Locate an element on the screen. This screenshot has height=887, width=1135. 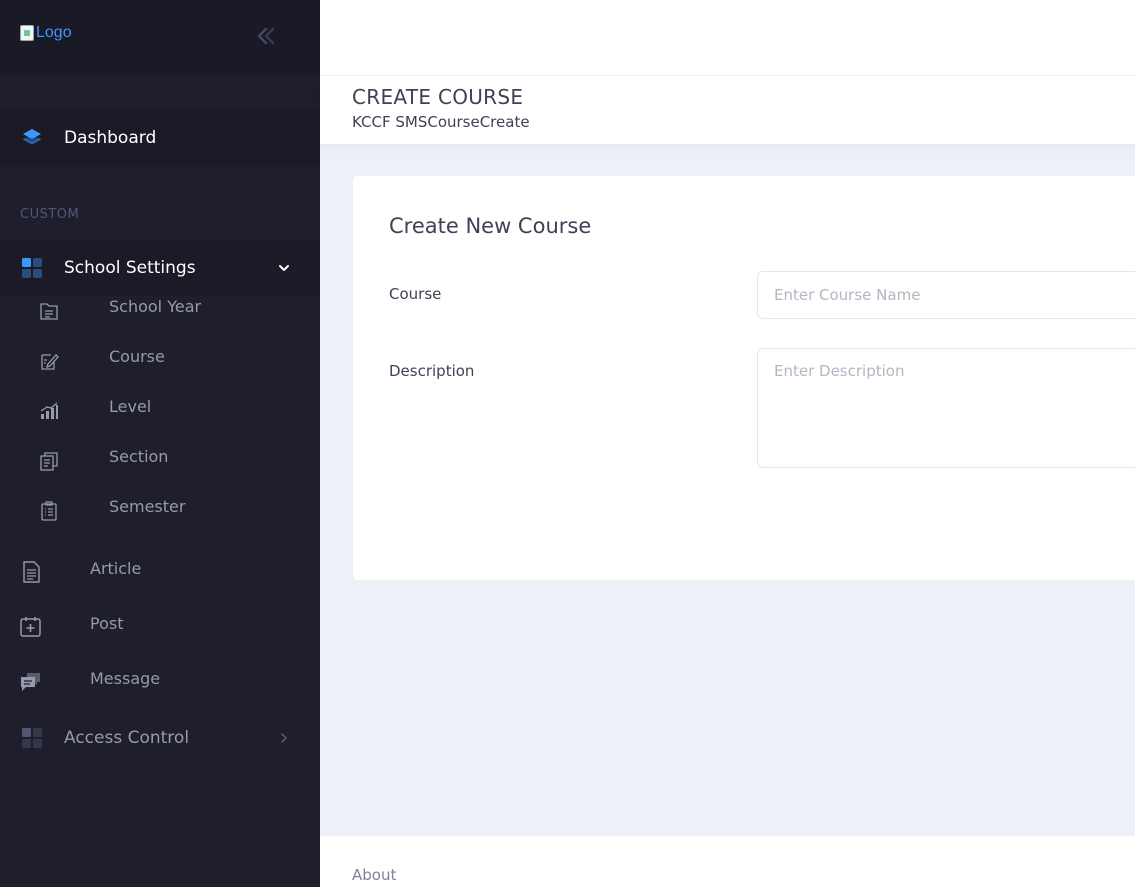
description-label: Description is located at coordinates (432, 371).